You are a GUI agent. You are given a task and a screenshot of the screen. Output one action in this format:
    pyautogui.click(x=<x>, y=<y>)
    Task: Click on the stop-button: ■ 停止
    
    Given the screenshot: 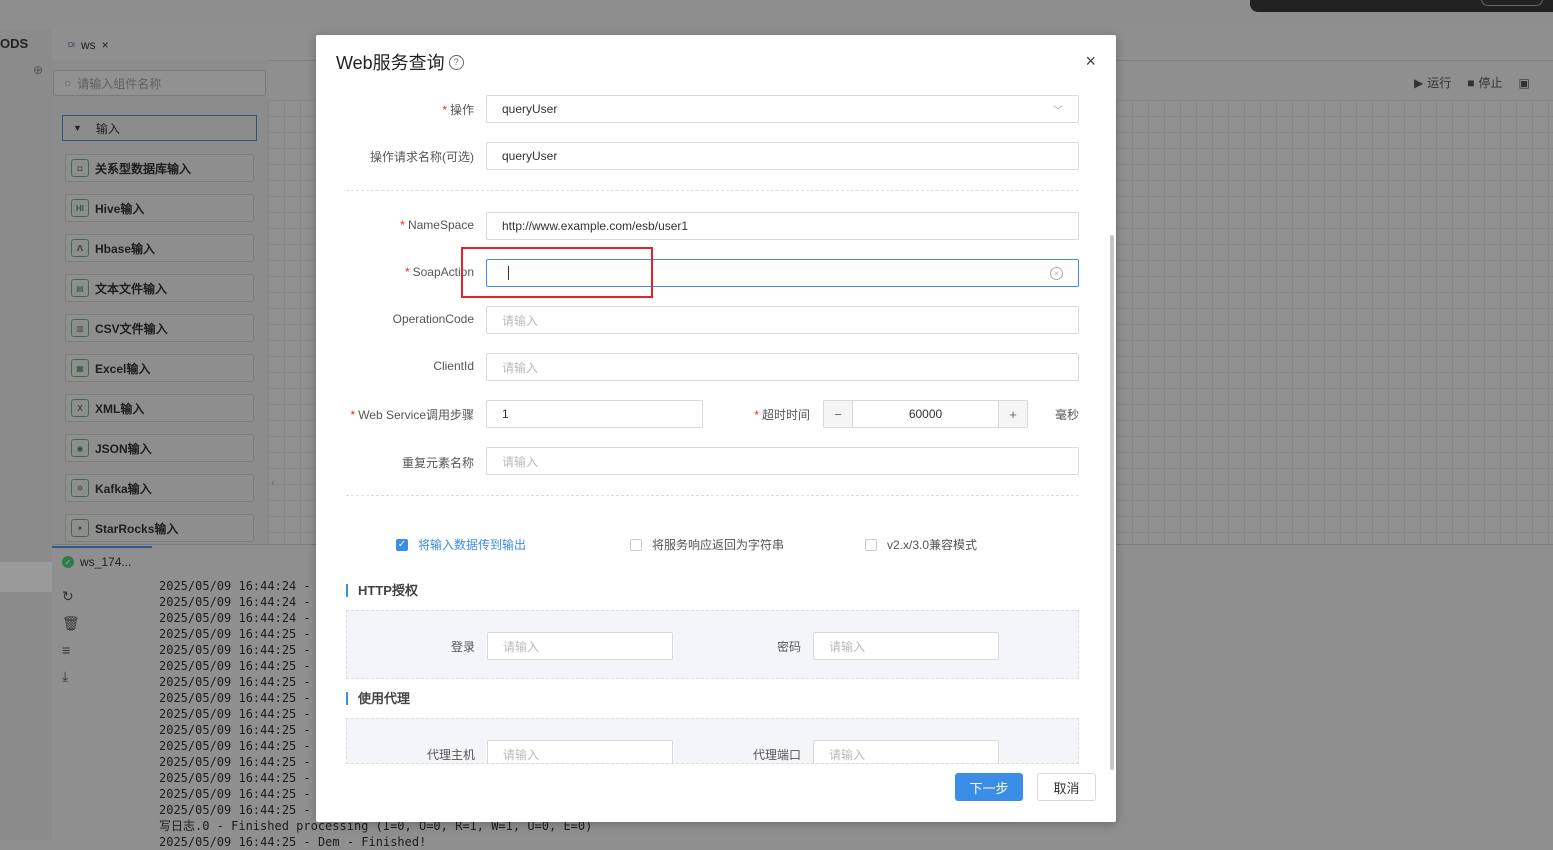 What is the action you would take?
    pyautogui.click(x=1484, y=82)
    